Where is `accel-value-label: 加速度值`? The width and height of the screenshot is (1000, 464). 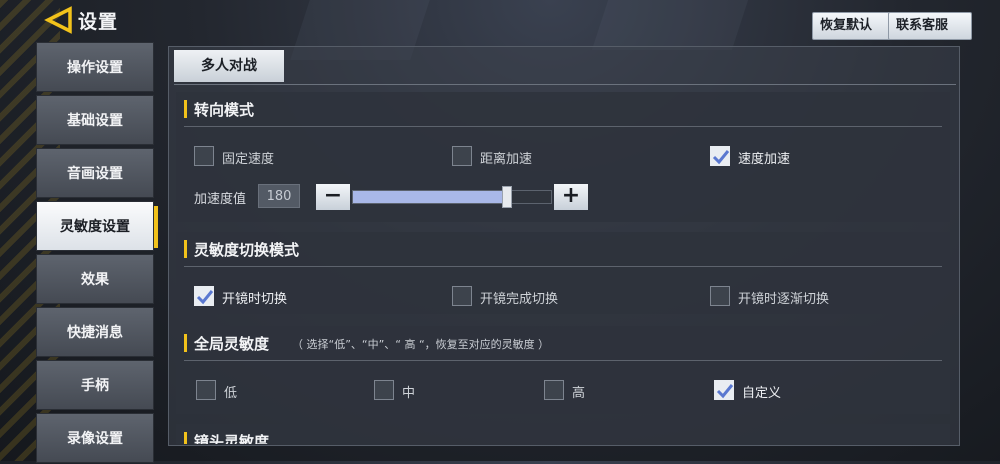
accel-value-label: 加速度值 is located at coordinates (220, 199).